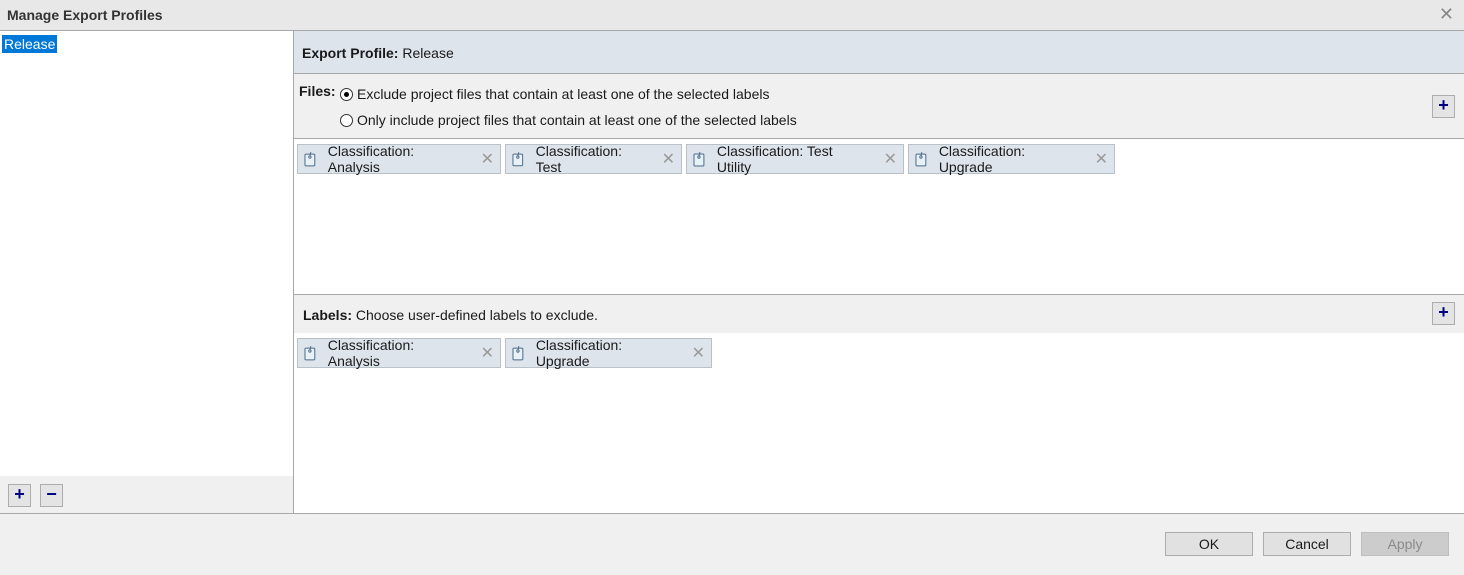 This screenshot has width=1464, height=575. Describe the element at coordinates (350, 53) in the screenshot. I see `profile-header-label: Export Profile:` at that location.